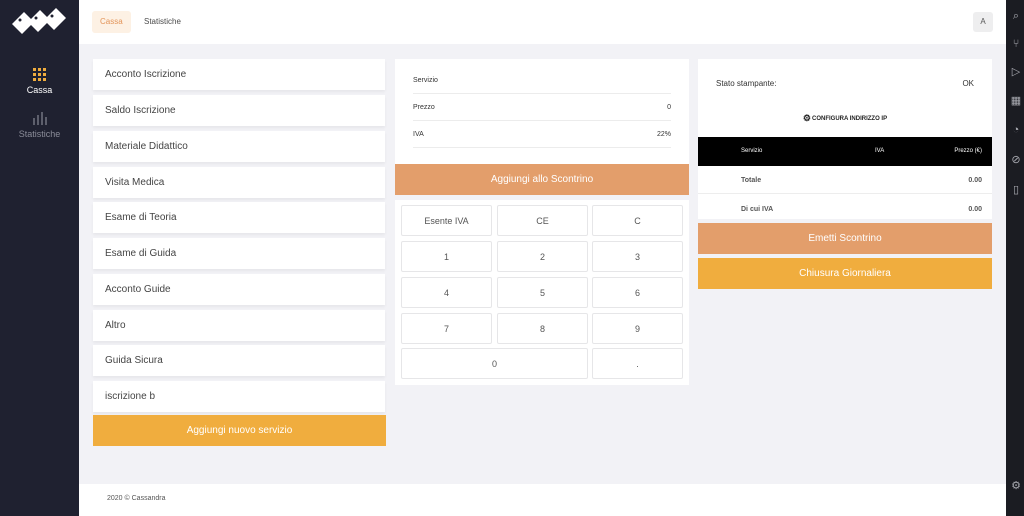  Describe the element at coordinates (39, 74) in the screenshot. I see `grid-icon` at that location.